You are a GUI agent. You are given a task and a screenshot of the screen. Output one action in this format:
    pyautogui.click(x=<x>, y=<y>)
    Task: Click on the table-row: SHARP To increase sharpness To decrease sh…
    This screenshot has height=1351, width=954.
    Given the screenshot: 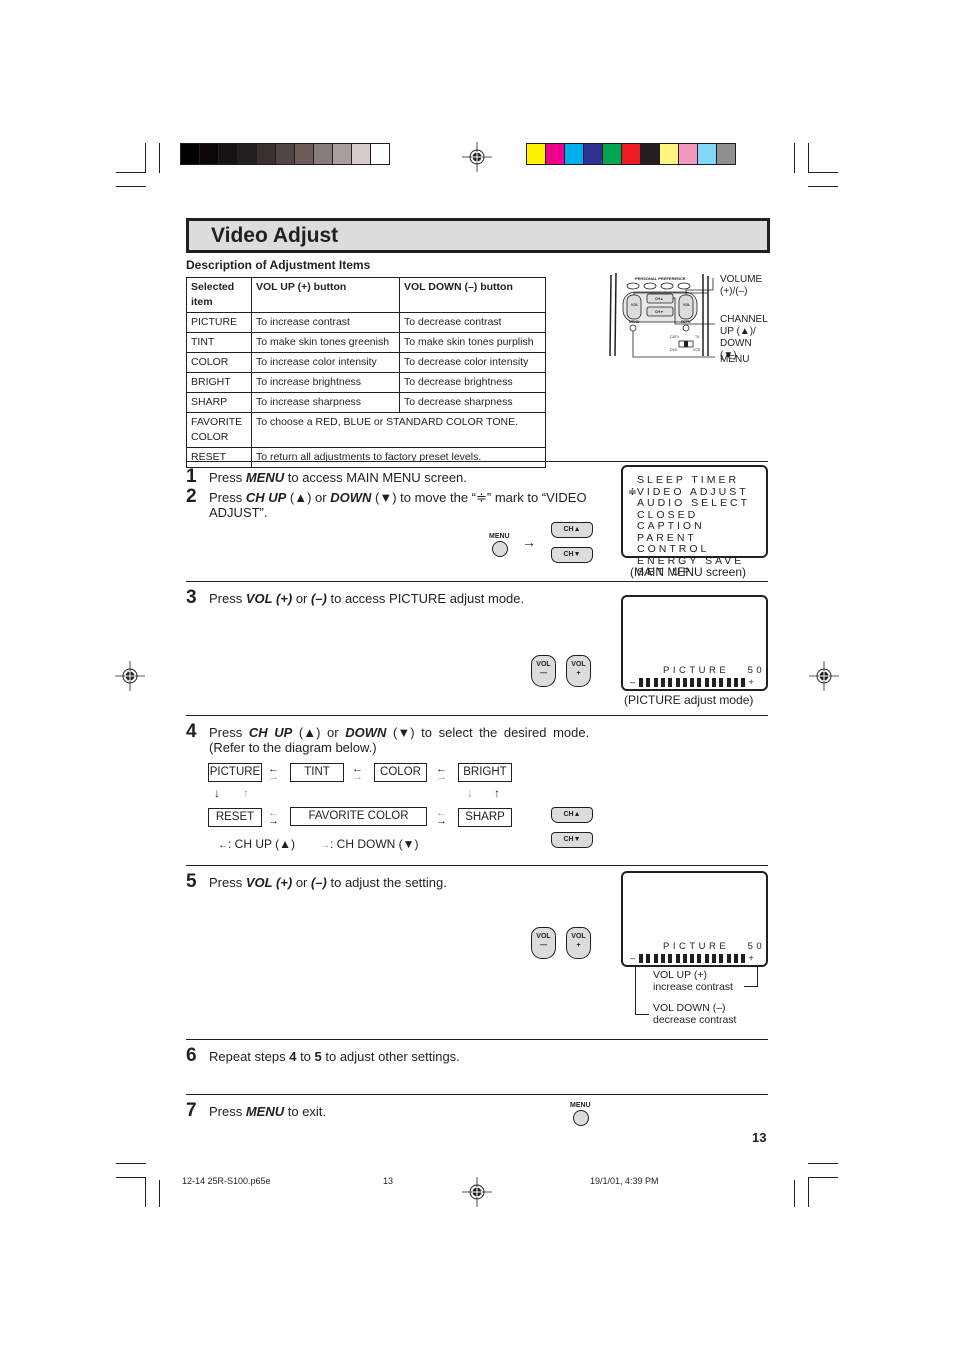 What is the action you would take?
    pyautogui.click(x=366, y=402)
    